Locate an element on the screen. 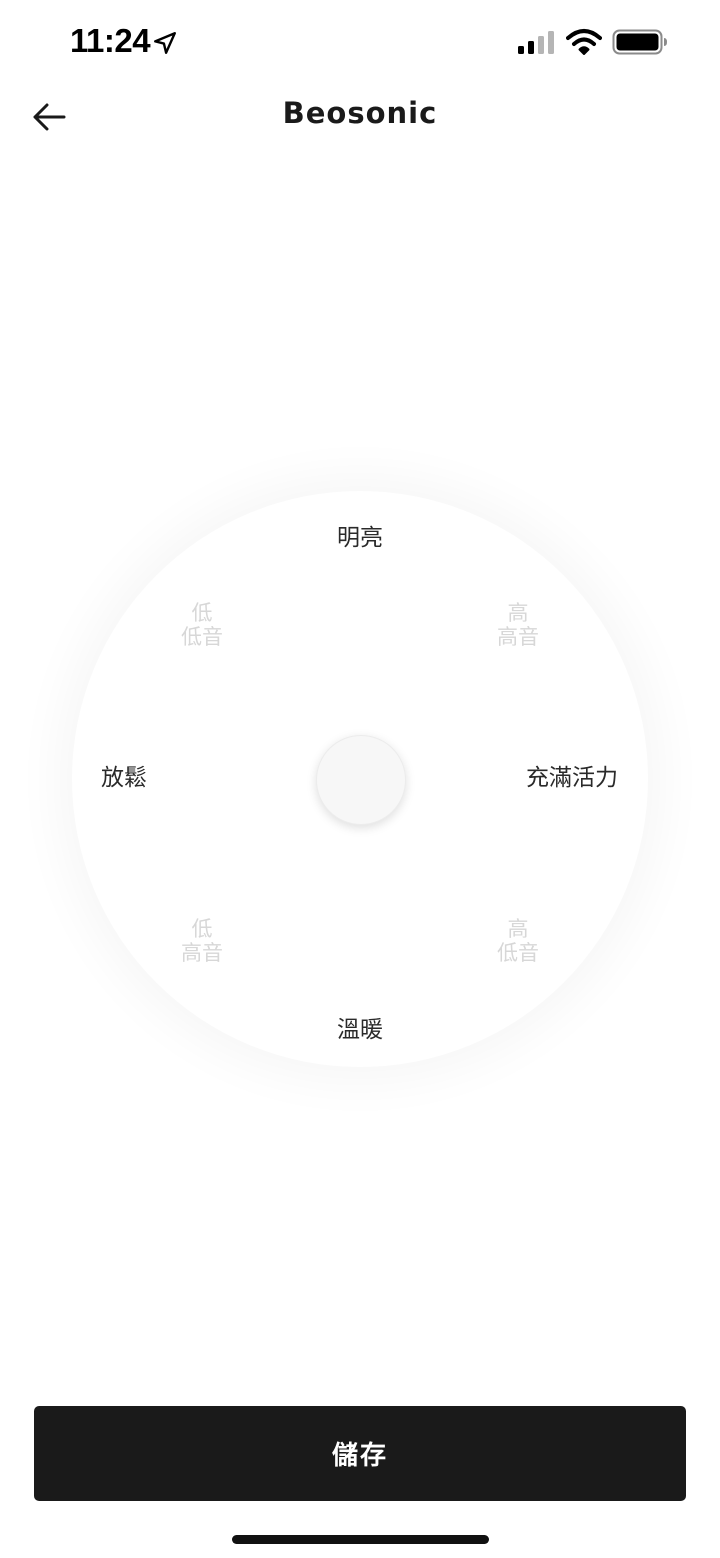 The width and height of the screenshot is (720, 1558). tone-label-top-right: 高 高音 is located at coordinates (518, 625).